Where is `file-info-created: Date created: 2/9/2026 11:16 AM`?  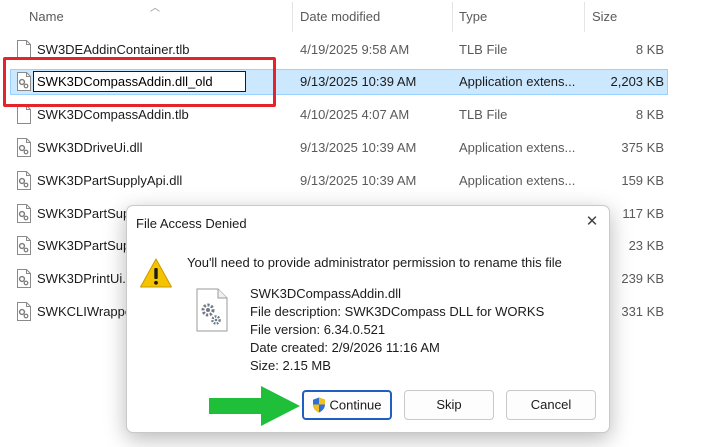 file-info-created: Date created: 2/9/2026 11:16 AM is located at coordinates (345, 347).